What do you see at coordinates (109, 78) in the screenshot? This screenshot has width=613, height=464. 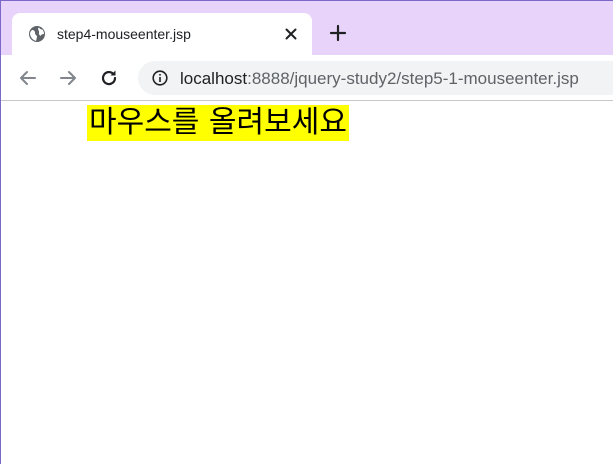 I see `reload-icon` at bounding box center [109, 78].